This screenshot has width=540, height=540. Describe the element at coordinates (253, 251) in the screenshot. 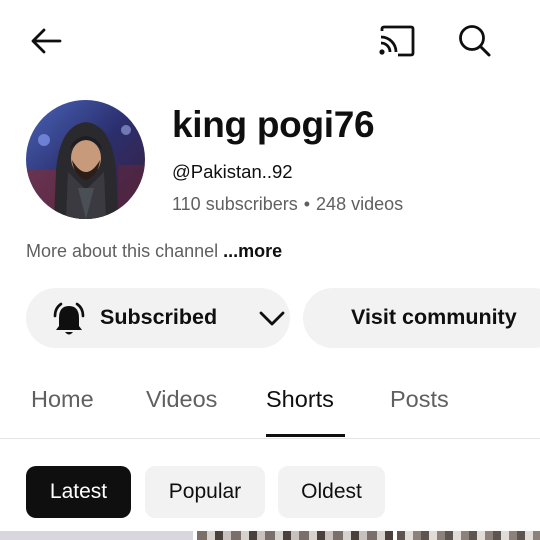

I see `about-more: ...more` at that location.